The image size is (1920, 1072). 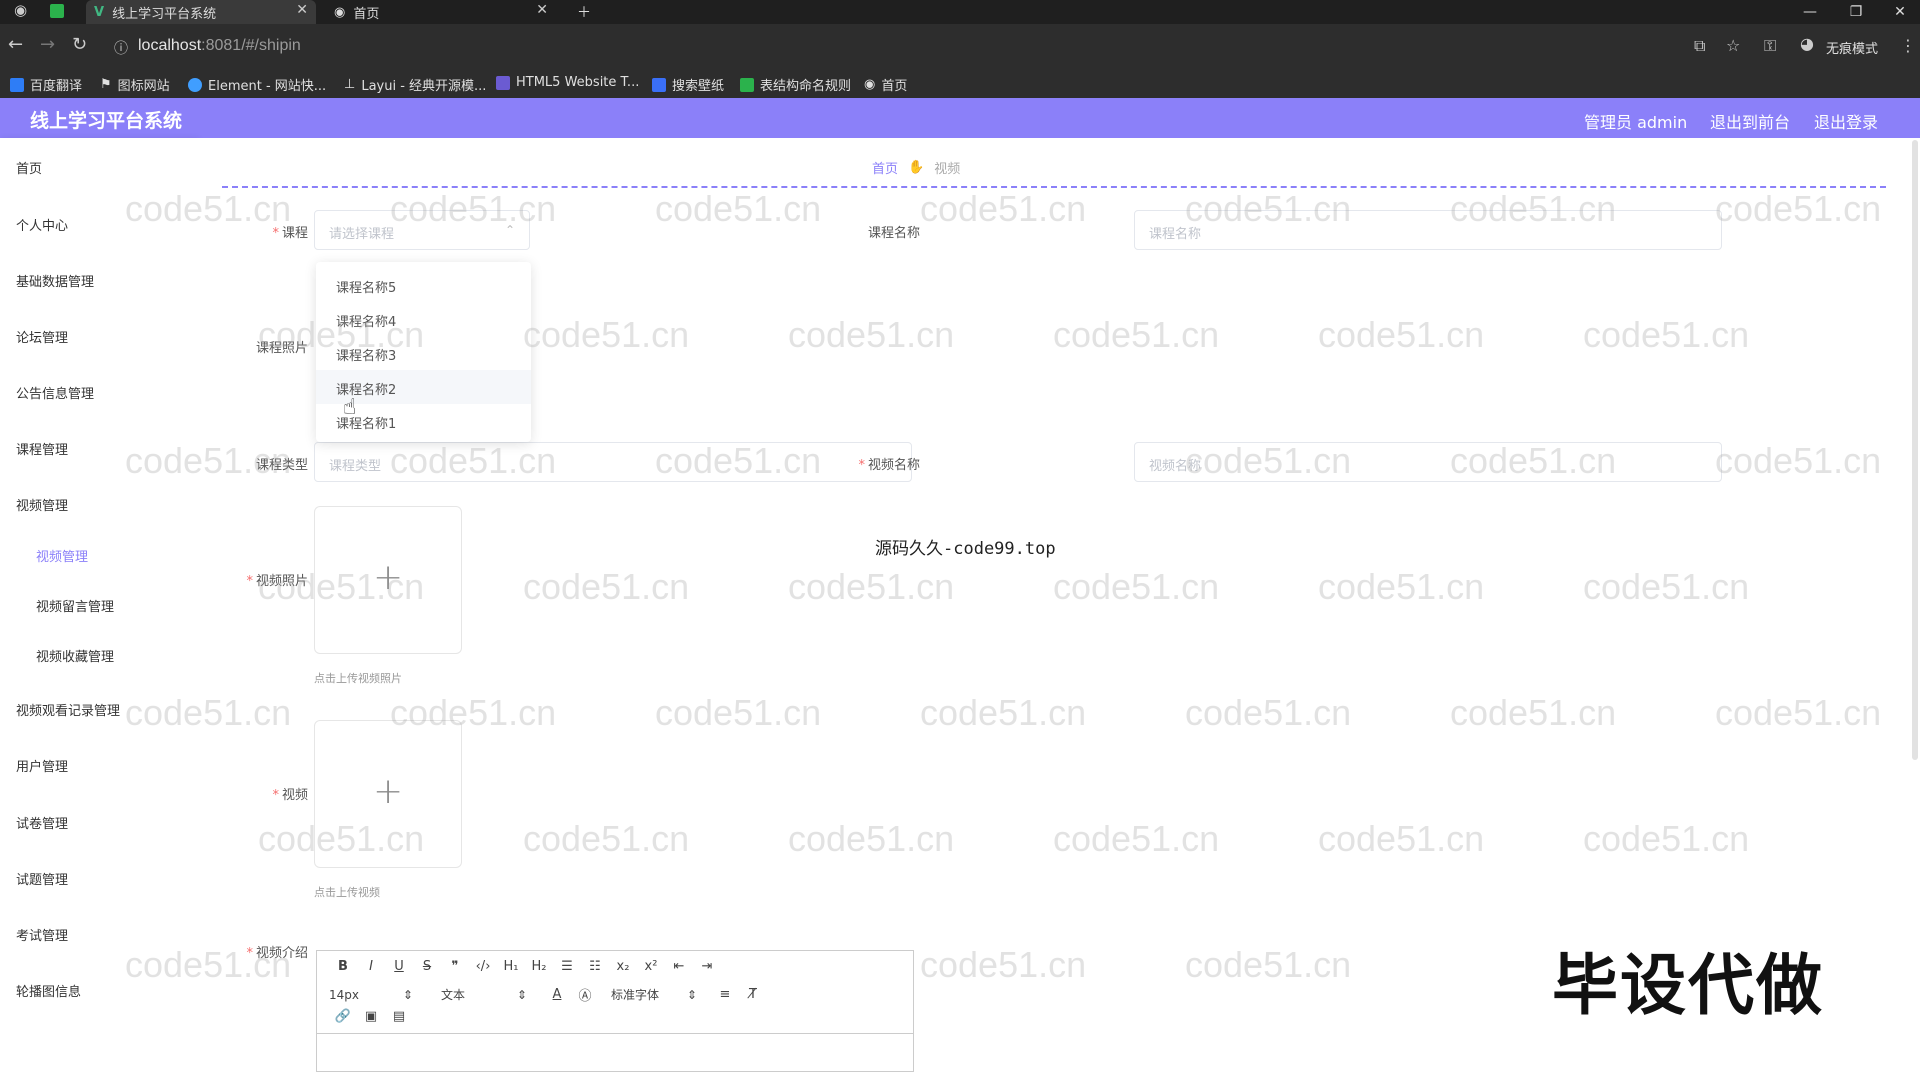 What do you see at coordinates (423, 285) in the screenshot?
I see `dropdown-option: 课程名称5` at bounding box center [423, 285].